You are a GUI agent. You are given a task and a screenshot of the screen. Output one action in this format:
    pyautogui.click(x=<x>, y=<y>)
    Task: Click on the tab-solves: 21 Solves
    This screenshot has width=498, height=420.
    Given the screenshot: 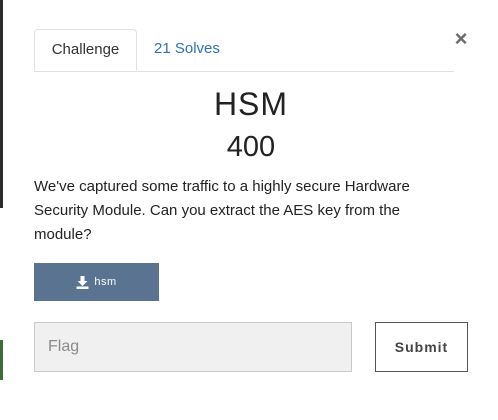 What is the action you would take?
    pyautogui.click(x=187, y=49)
    